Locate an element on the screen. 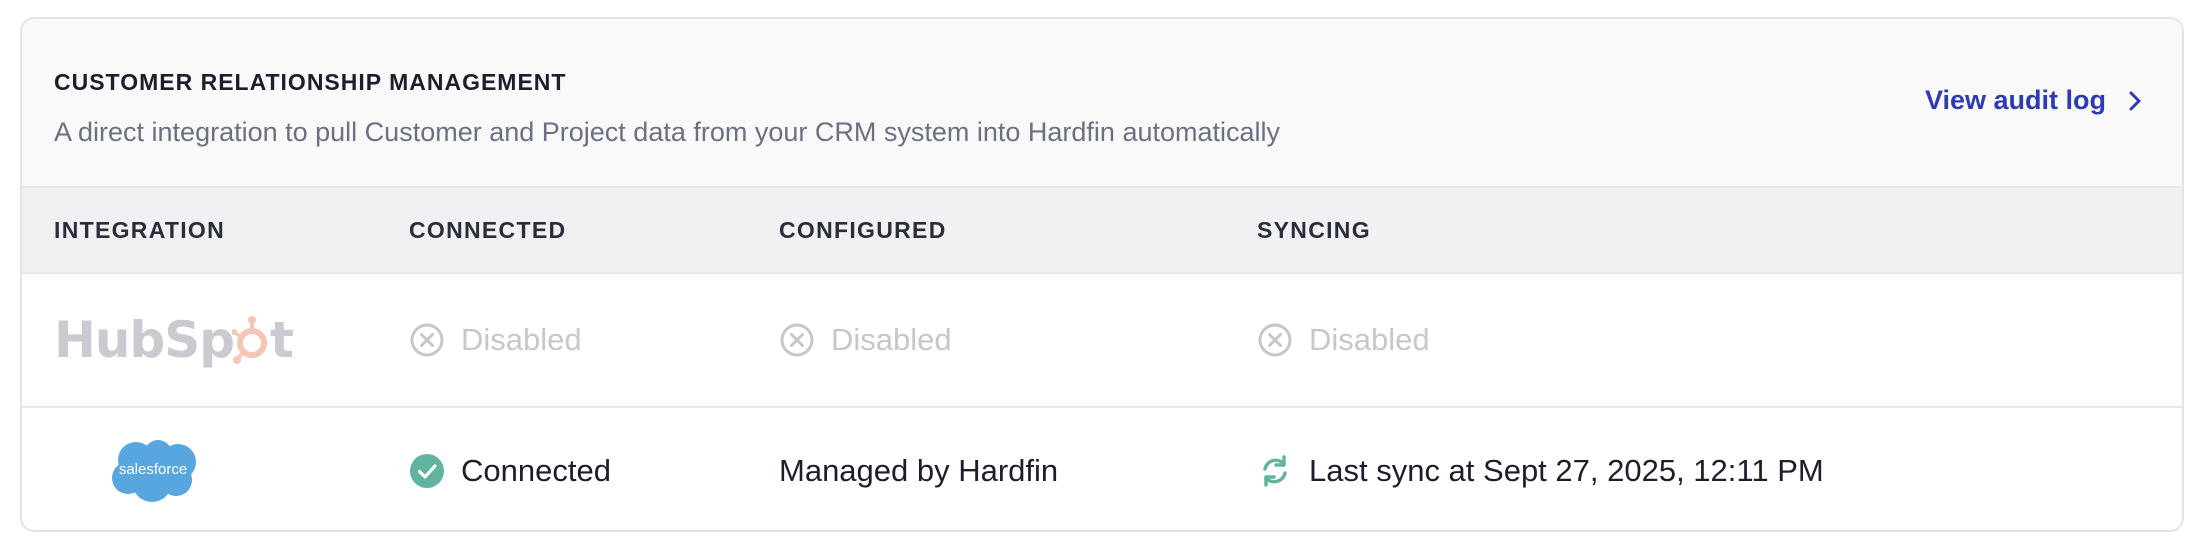  syncing-status: Disabled is located at coordinates (1369, 339).